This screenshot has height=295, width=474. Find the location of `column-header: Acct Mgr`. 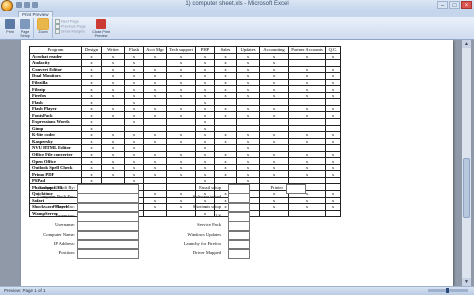

column-header: Acct Mgr is located at coordinates (155, 50).